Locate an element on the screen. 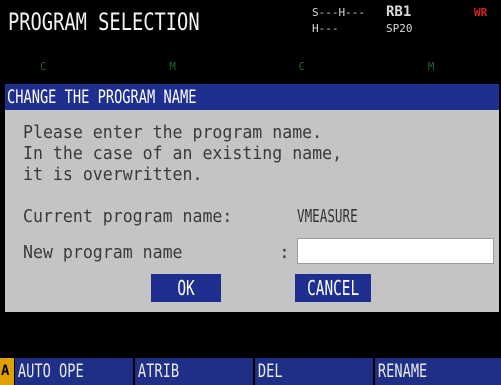  f2-label: ATRIB is located at coordinates (158, 371).